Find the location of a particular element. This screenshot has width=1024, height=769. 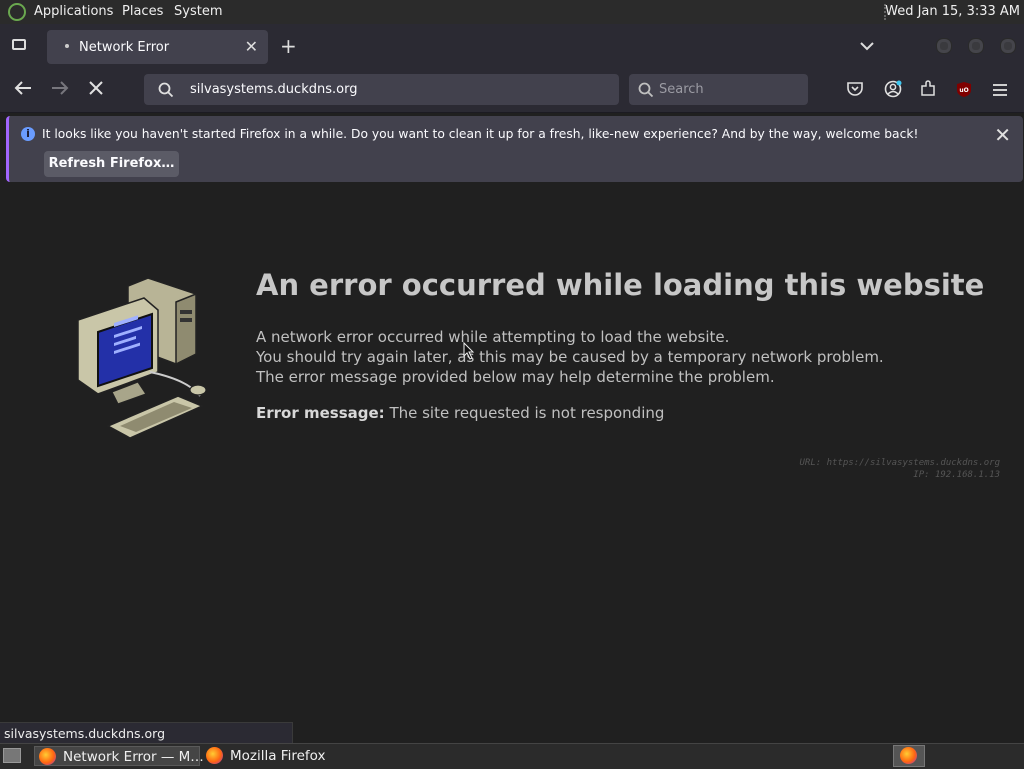

search-placeholder: Search is located at coordinates (681, 89).